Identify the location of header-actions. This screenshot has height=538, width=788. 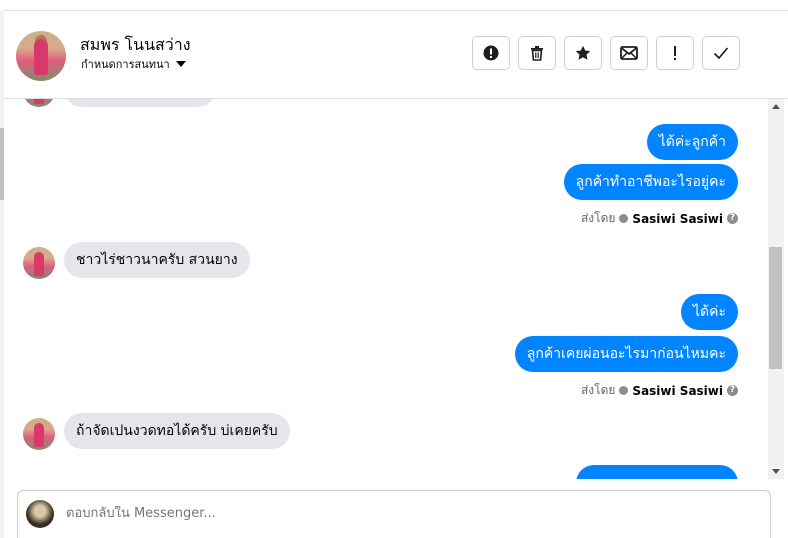
(606, 53).